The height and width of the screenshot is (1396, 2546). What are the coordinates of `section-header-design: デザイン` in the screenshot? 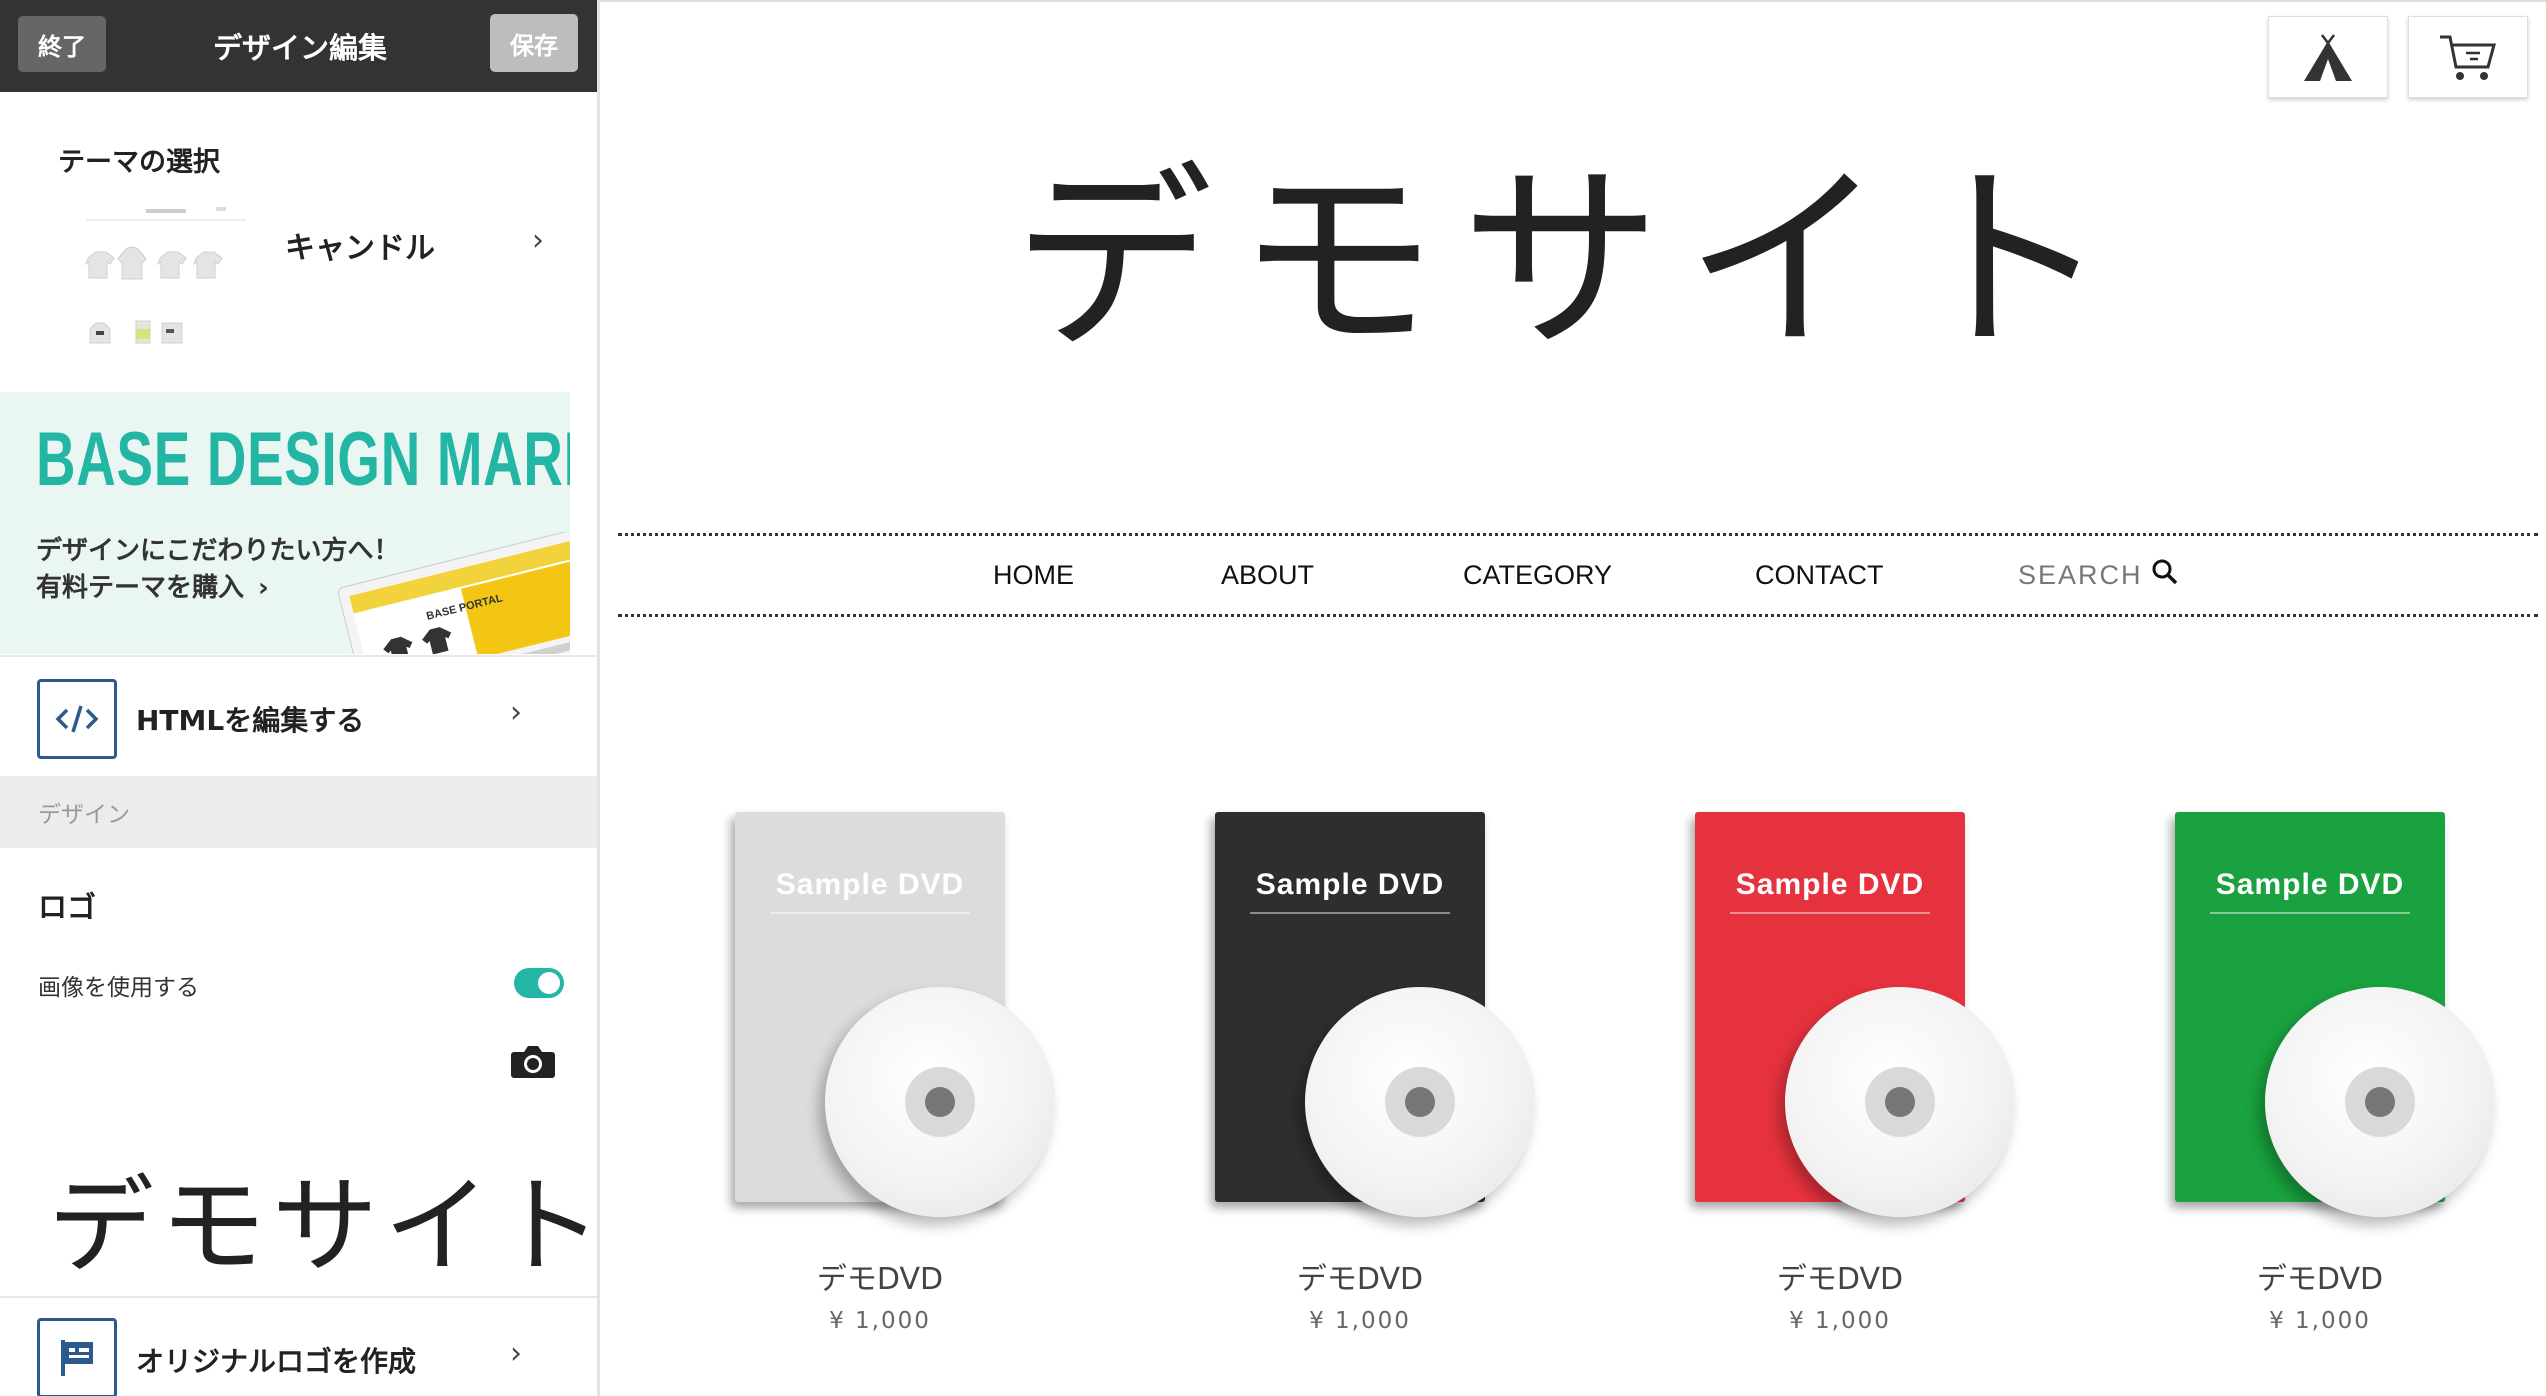 It's located at (298, 812).